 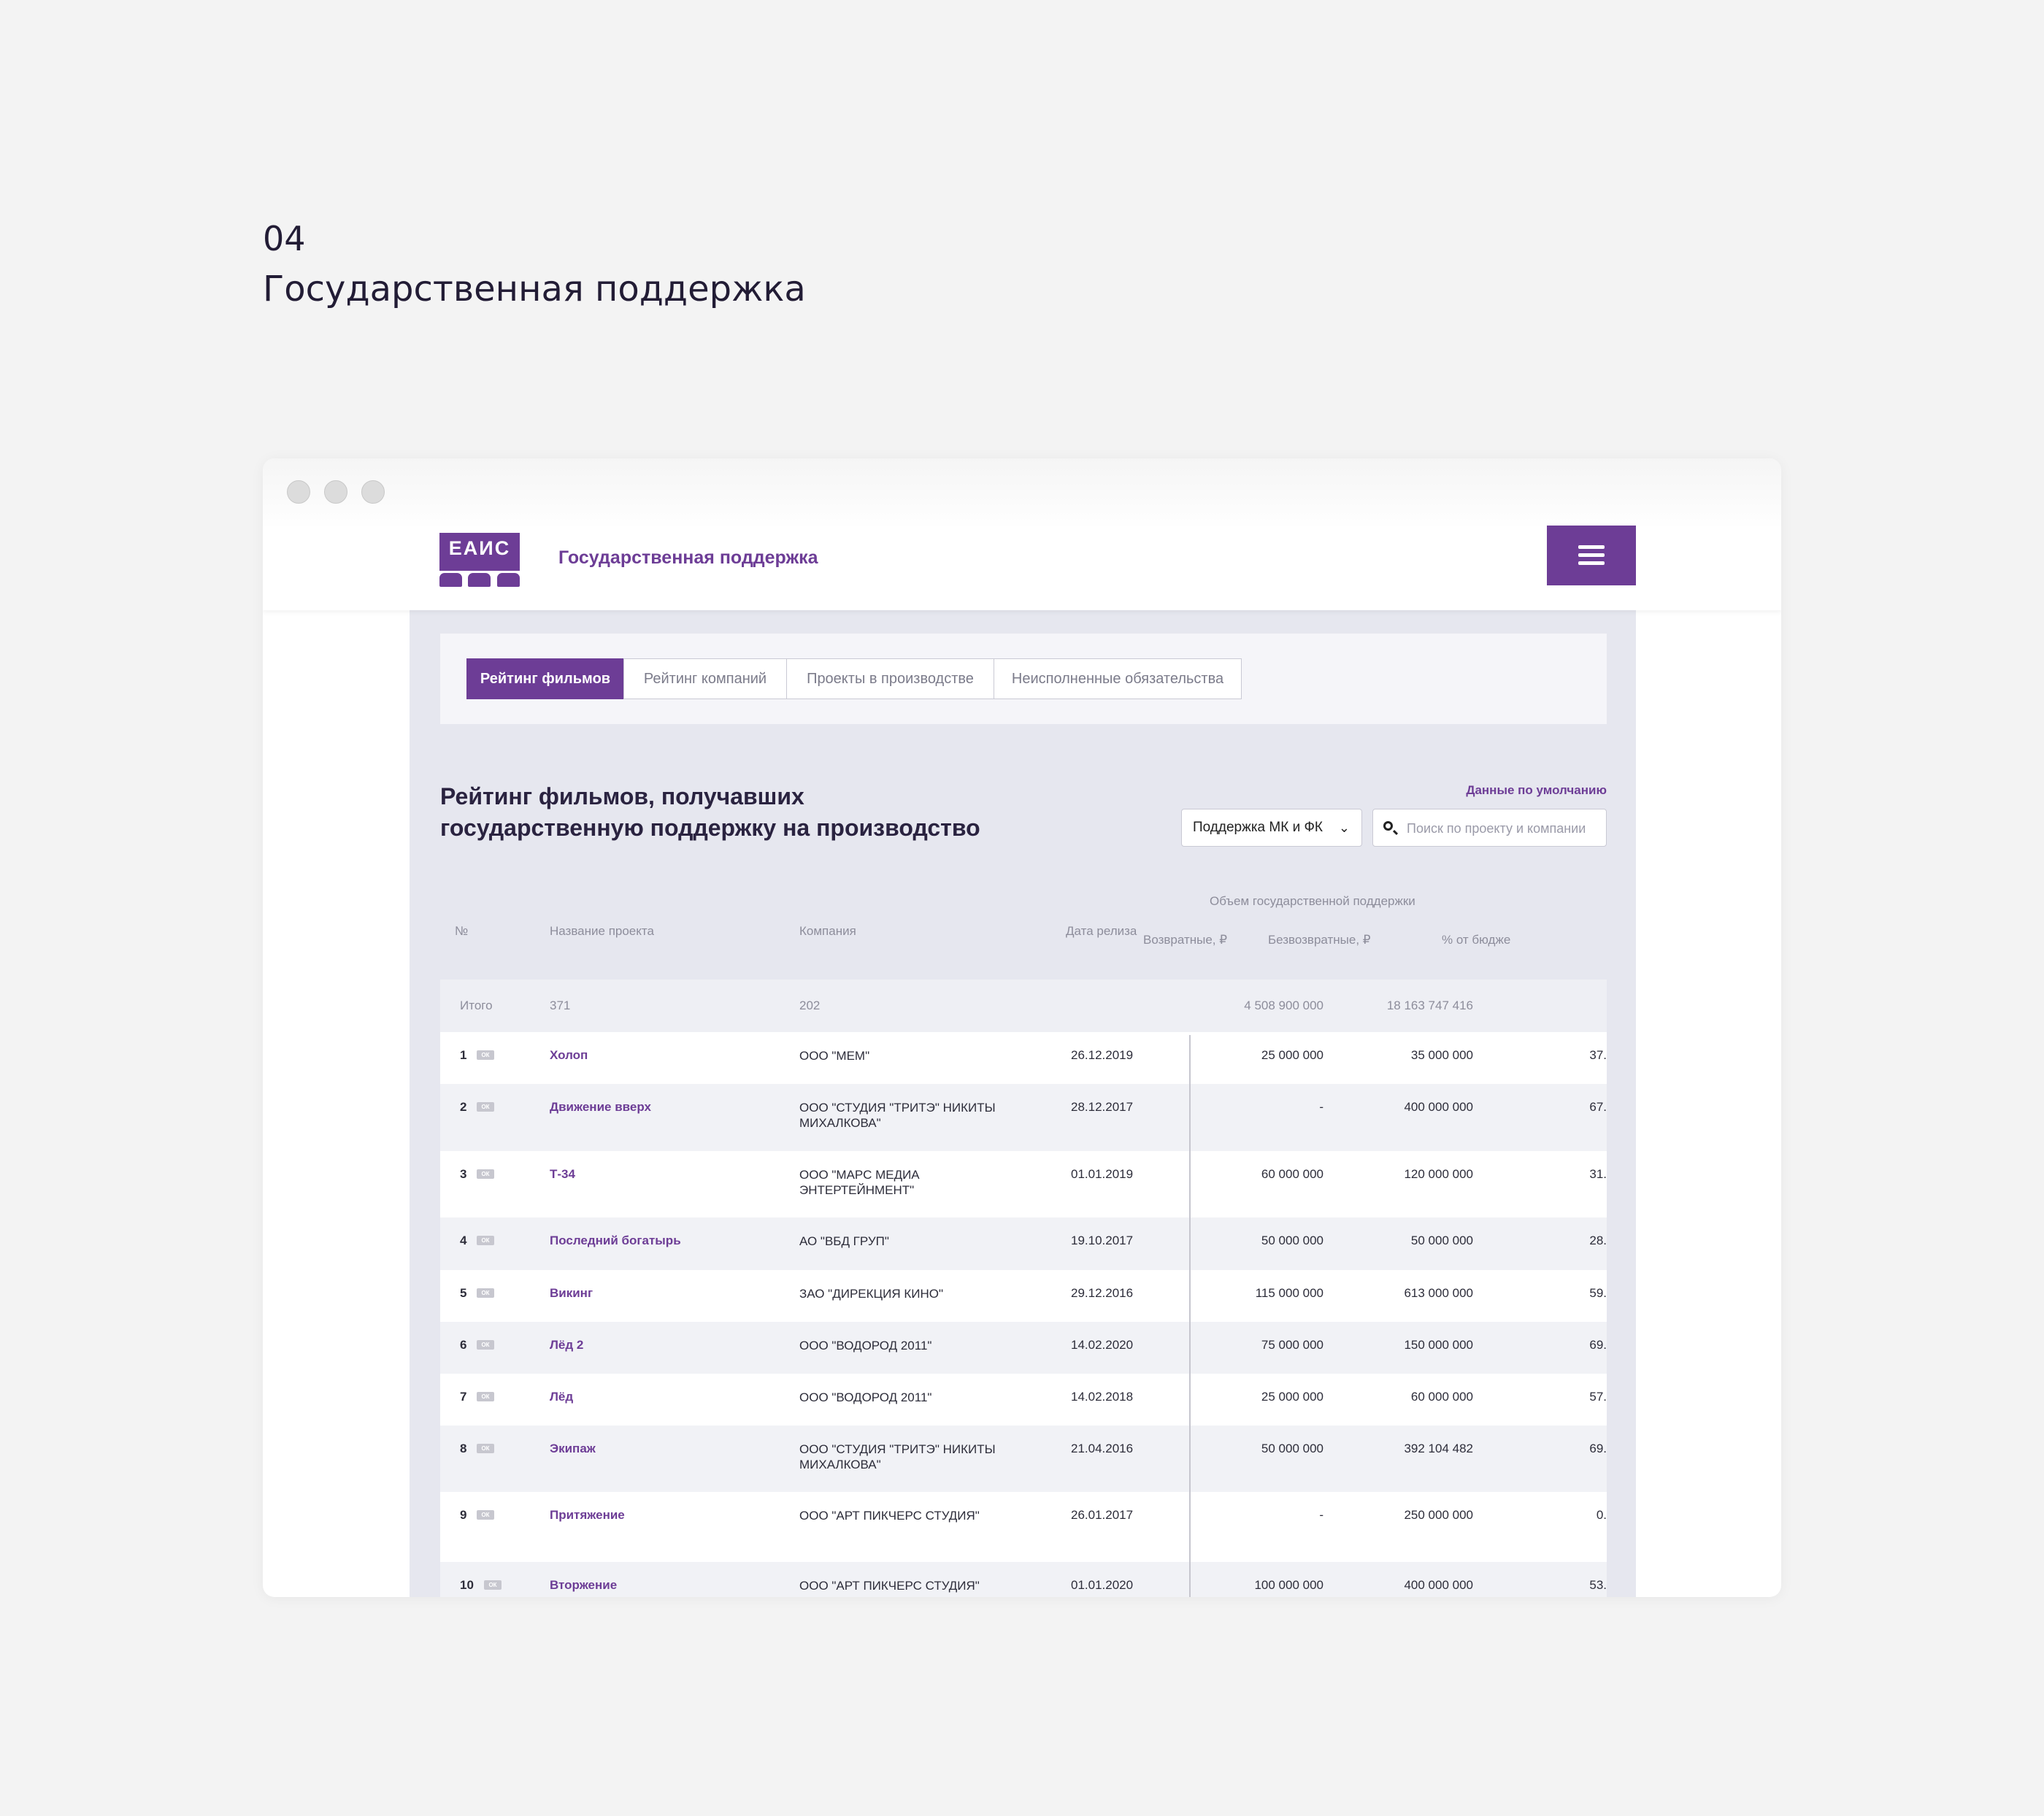 I want to click on total-projects: 371, so click(x=560, y=1006).